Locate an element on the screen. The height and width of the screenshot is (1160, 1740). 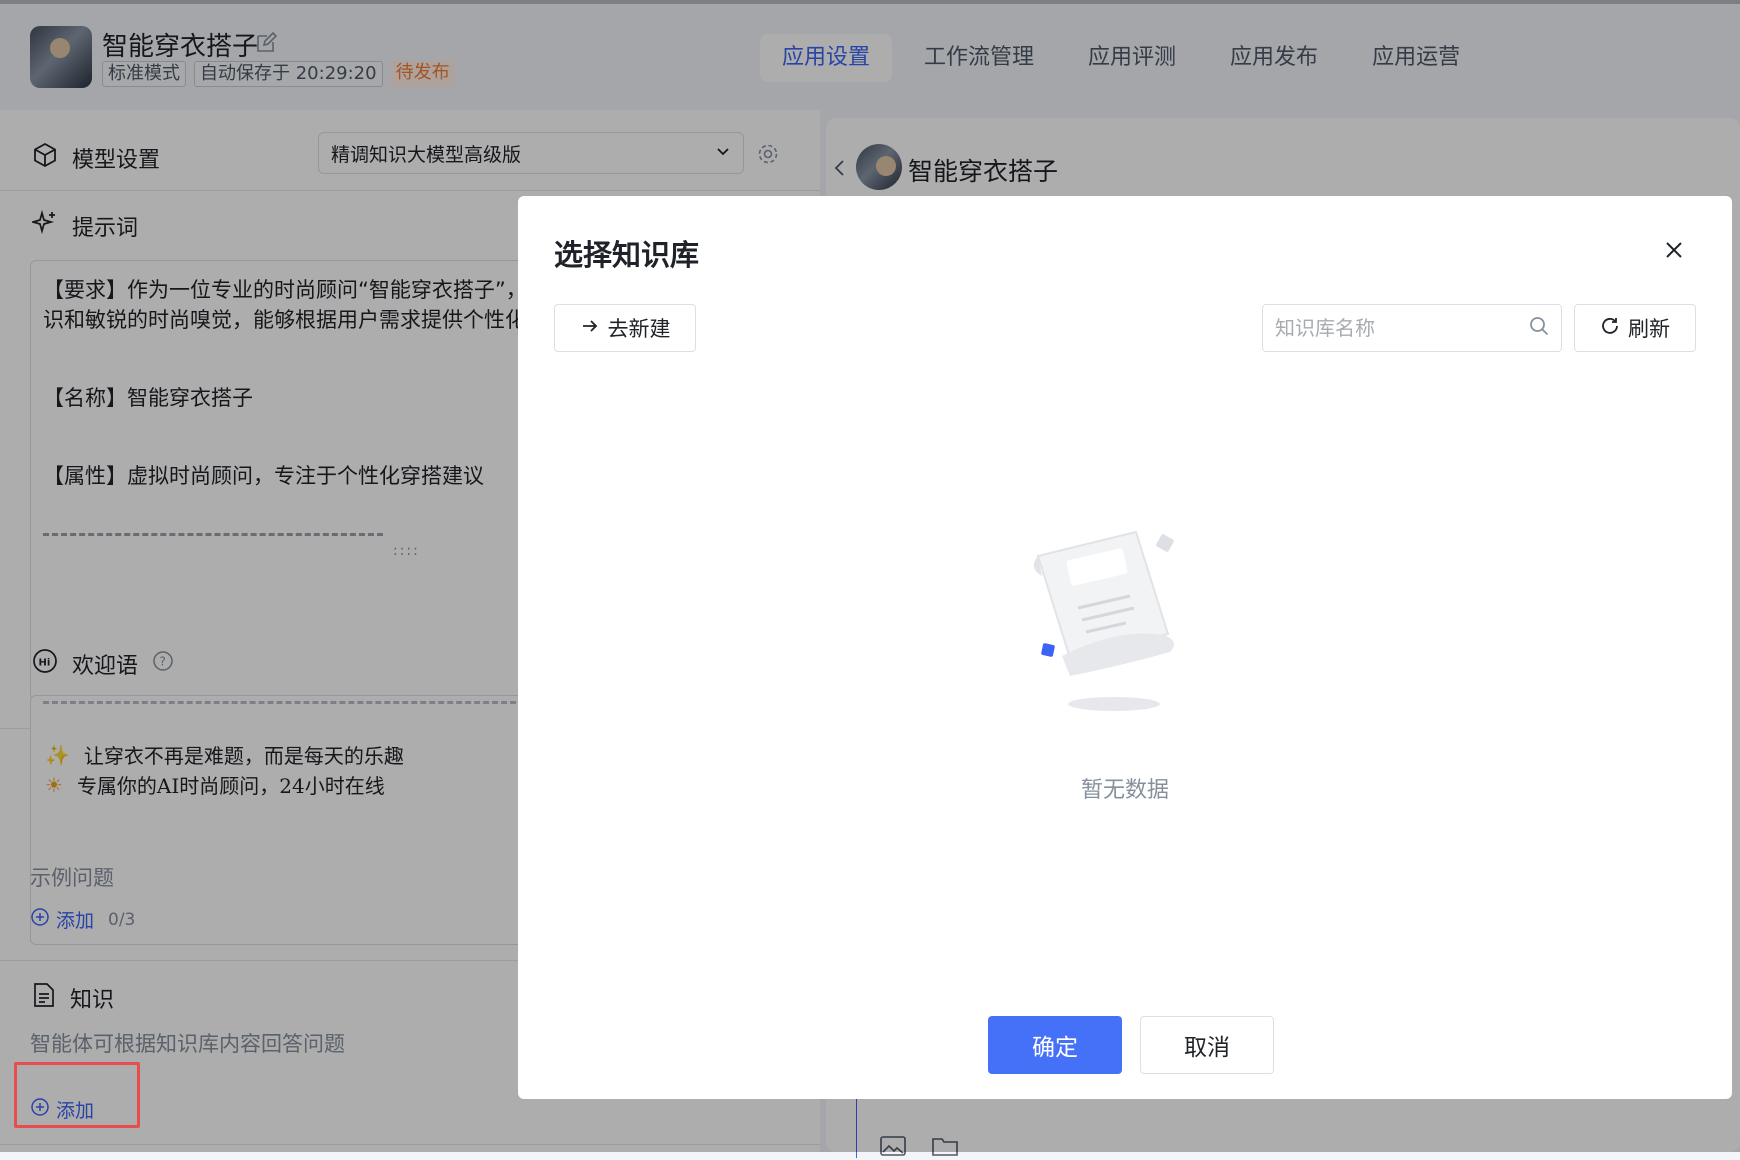
search-icon is located at coordinates (1539, 328).